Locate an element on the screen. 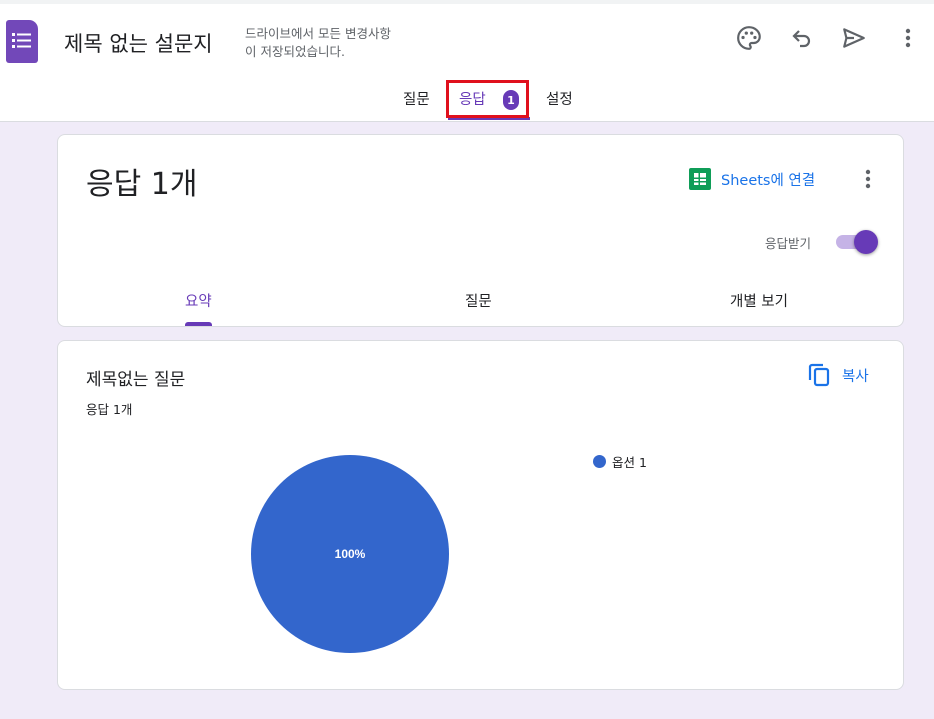 The height and width of the screenshot is (719, 934). forms-list-icon is located at coordinates (22, 41).